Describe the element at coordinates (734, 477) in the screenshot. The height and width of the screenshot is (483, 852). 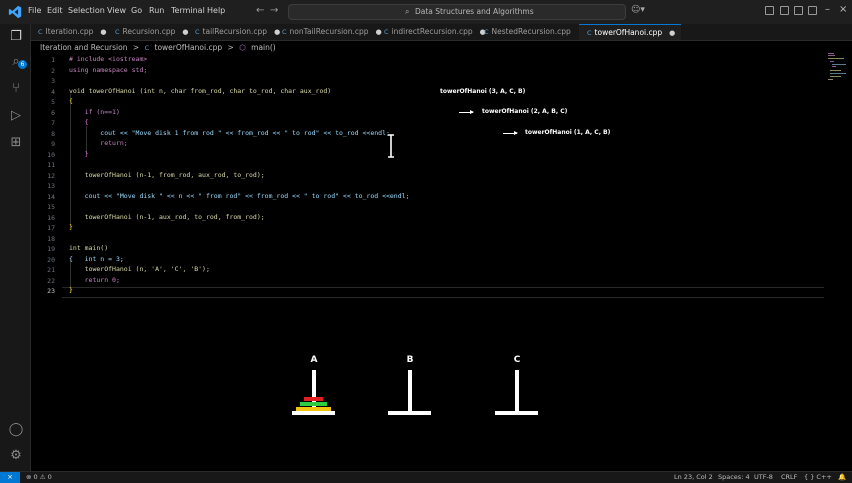
I see `indentation: Spaces: 4` at that location.